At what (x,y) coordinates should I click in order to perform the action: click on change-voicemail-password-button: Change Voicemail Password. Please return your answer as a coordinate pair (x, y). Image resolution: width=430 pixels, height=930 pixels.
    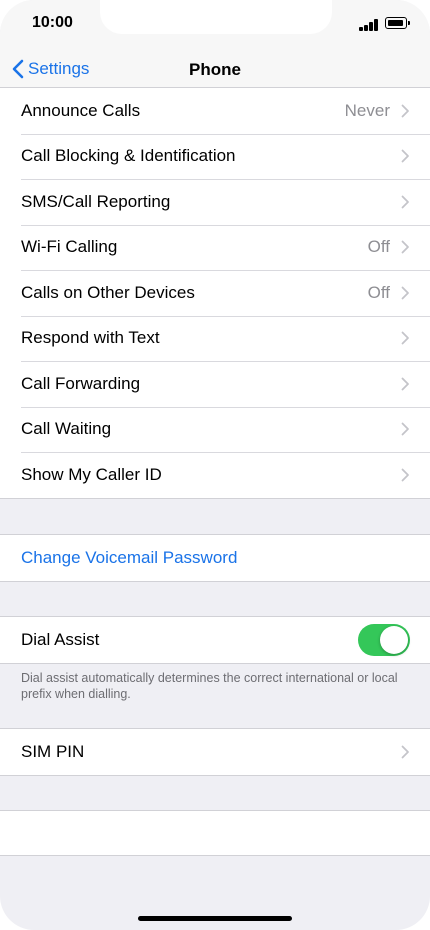
    Looking at the image, I should click on (215, 558).